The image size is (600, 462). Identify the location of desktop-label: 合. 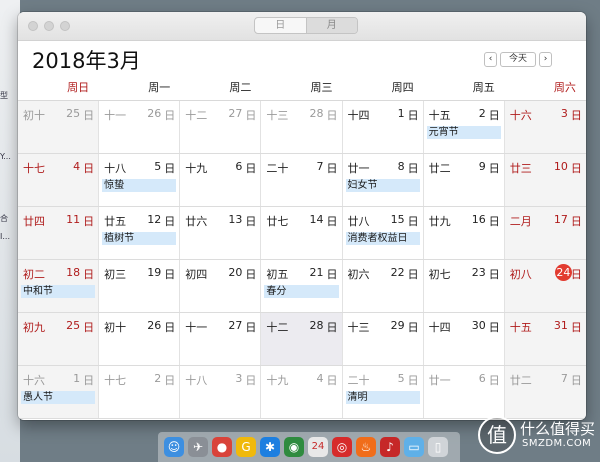
(4, 218).